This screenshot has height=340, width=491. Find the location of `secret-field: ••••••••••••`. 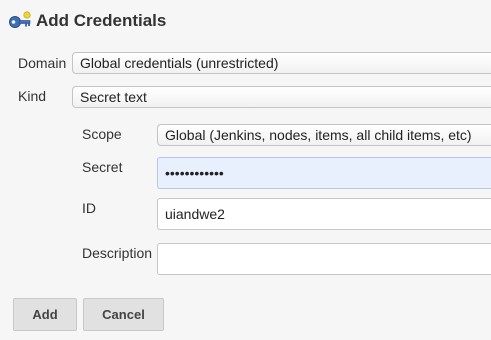

secret-field: •••••••••••• is located at coordinates (324, 173).